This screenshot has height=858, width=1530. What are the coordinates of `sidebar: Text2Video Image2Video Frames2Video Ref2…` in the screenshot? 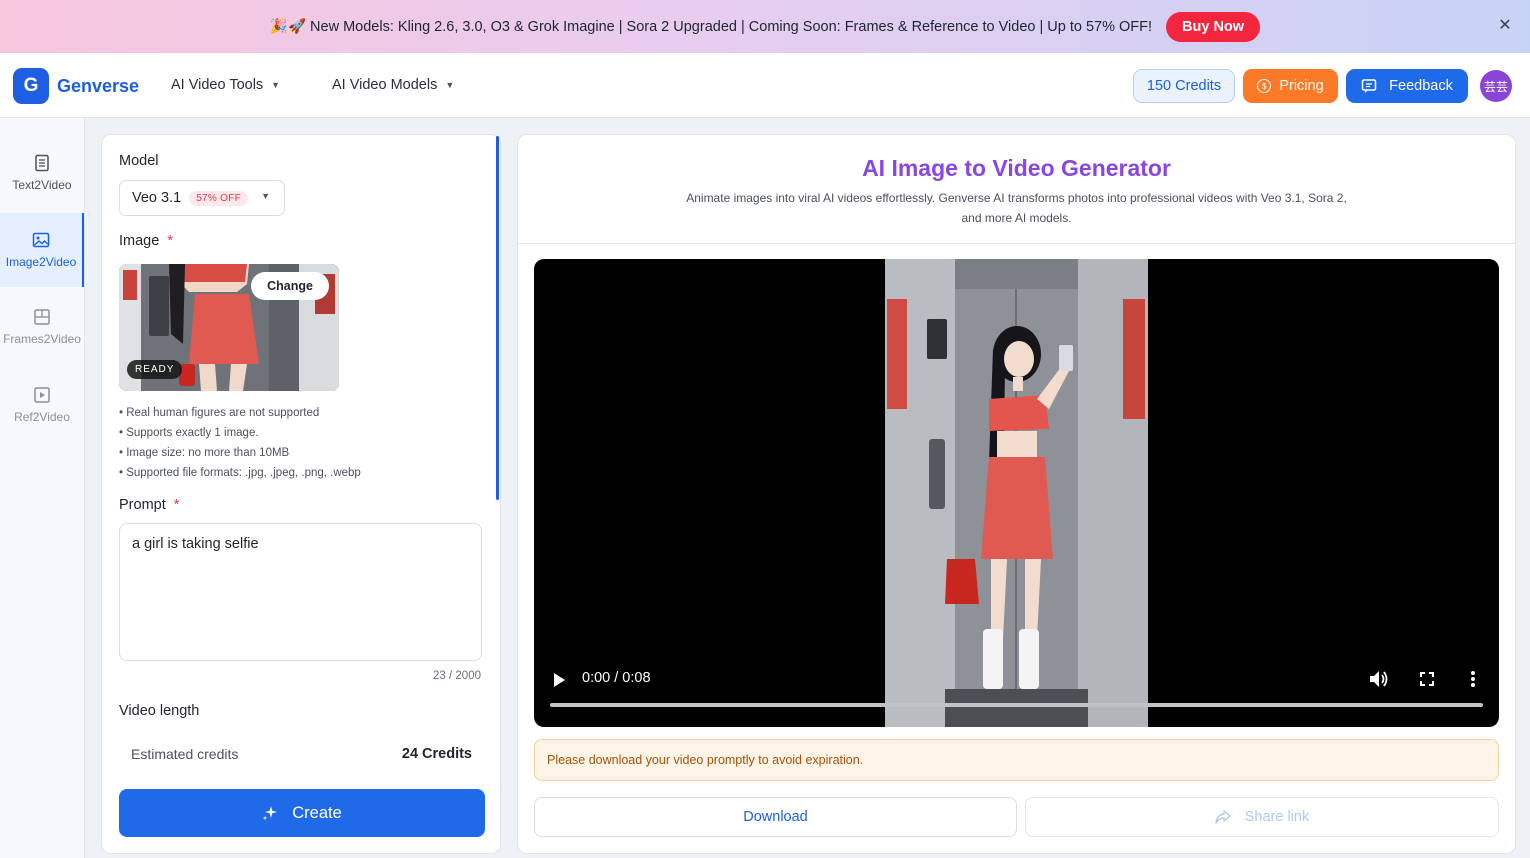 It's located at (42, 488).